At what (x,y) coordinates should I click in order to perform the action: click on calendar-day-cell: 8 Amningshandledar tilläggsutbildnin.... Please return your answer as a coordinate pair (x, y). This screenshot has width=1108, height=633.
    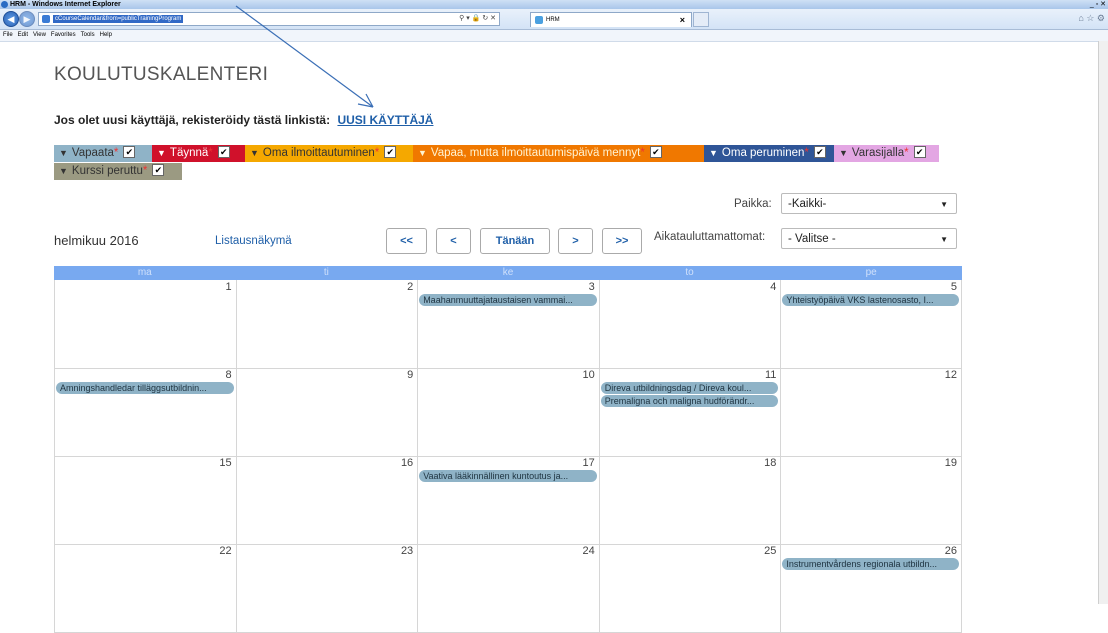
    Looking at the image, I should click on (145, 412).